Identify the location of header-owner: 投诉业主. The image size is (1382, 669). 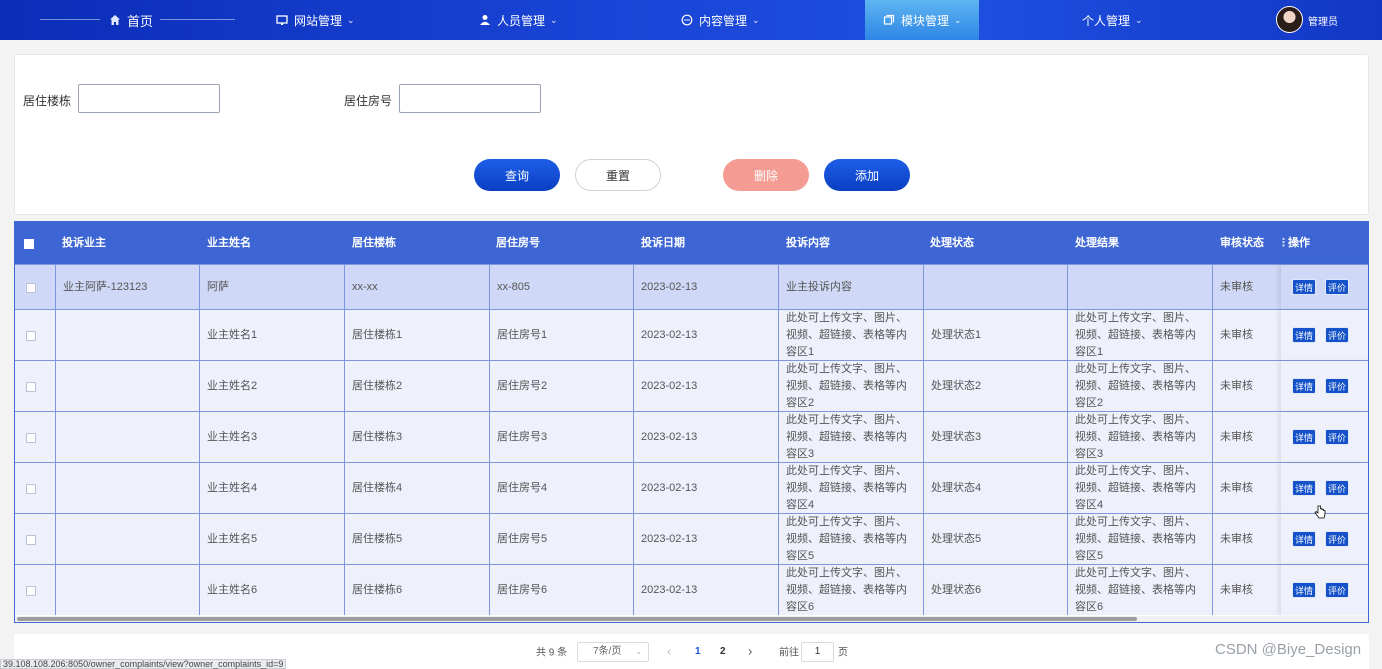
(84, 243).